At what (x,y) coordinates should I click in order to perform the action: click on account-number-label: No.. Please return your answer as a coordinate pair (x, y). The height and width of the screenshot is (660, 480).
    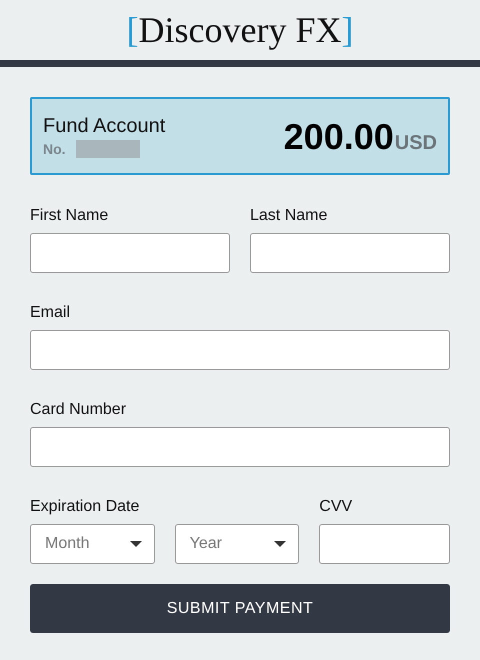
    Looking at the image, I should click on (54, 148).